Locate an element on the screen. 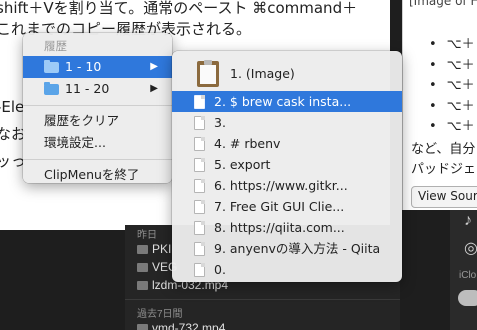  file-item: vmd-732.mp4 is located at coordinates (181, 325).